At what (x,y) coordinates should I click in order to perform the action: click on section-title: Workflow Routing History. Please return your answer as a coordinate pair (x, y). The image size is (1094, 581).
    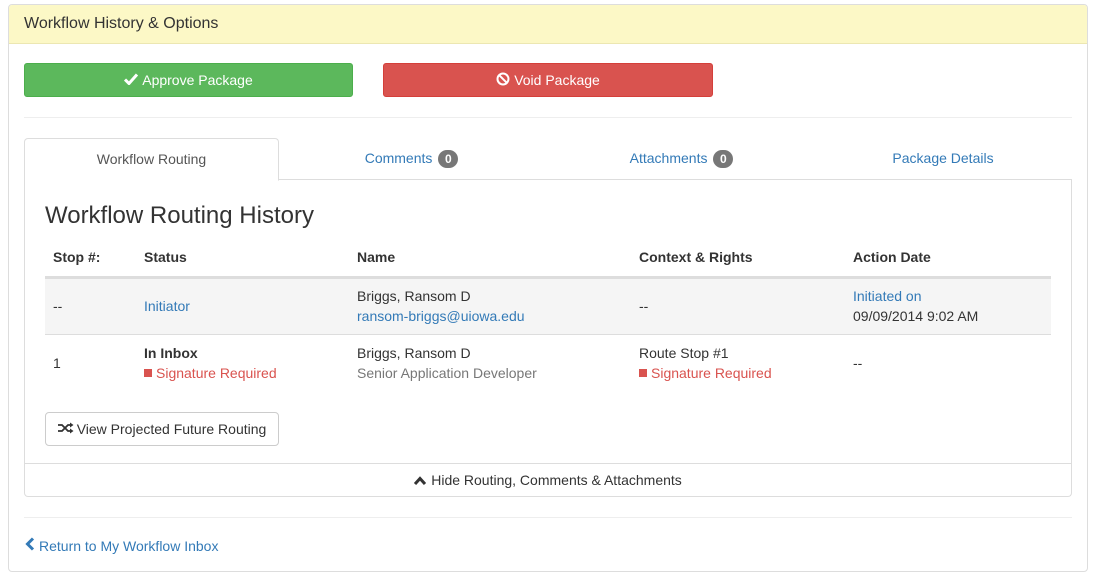
    Looking at the image, I should click on (179, 215).